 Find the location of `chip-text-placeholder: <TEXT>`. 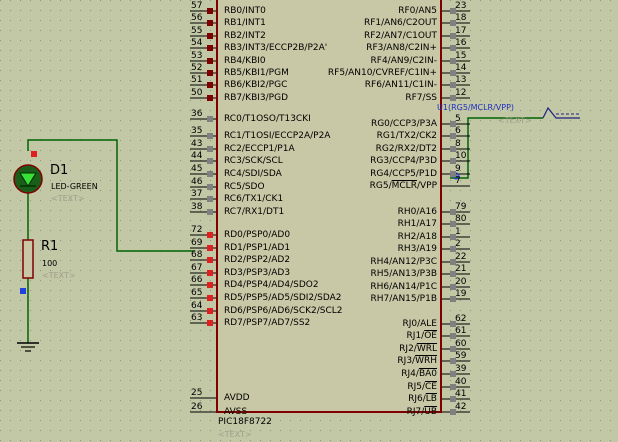

chip-text-placeholder: <TEXT> is located at coordinates (235, 434).